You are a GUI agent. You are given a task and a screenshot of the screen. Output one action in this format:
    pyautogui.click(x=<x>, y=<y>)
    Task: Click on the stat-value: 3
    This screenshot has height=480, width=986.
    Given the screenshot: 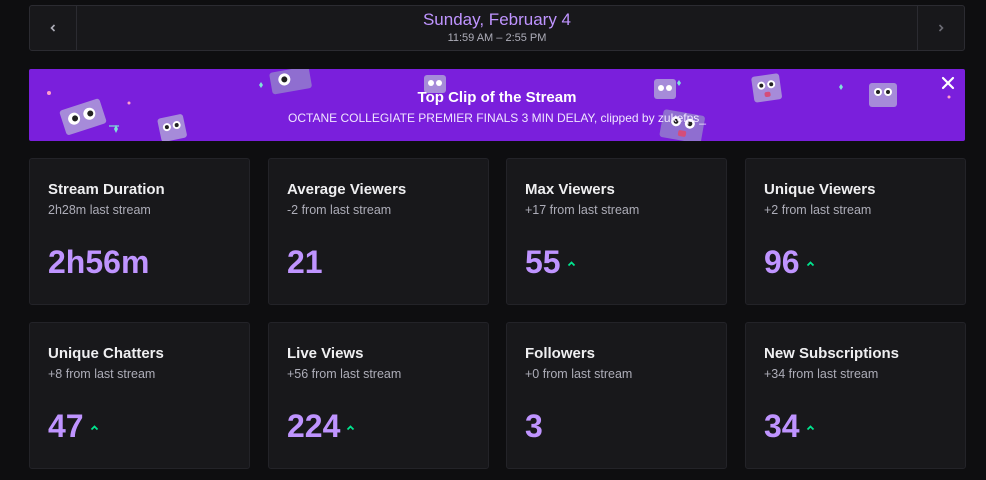 What is the action you would take?
    pyautogui.click(x=534, y=426)
    